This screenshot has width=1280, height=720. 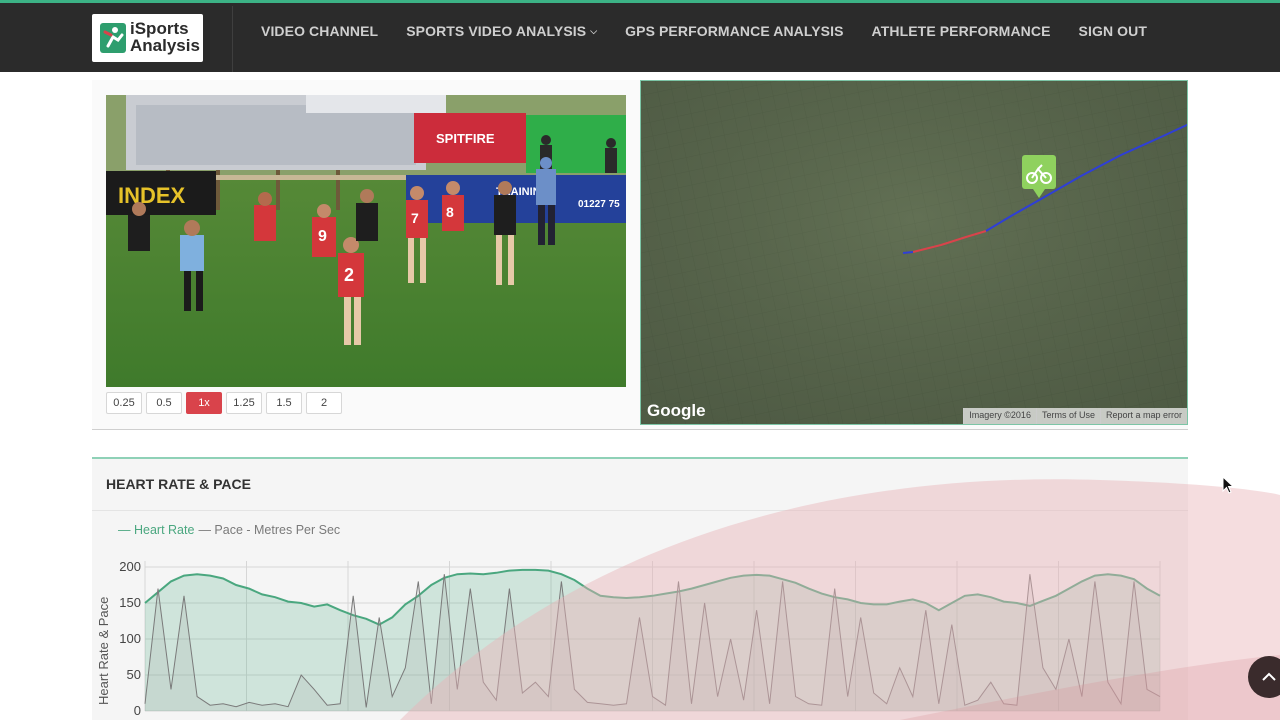 I want to click on speed-button-1-25: 1.25, so click(x=244, y=403).